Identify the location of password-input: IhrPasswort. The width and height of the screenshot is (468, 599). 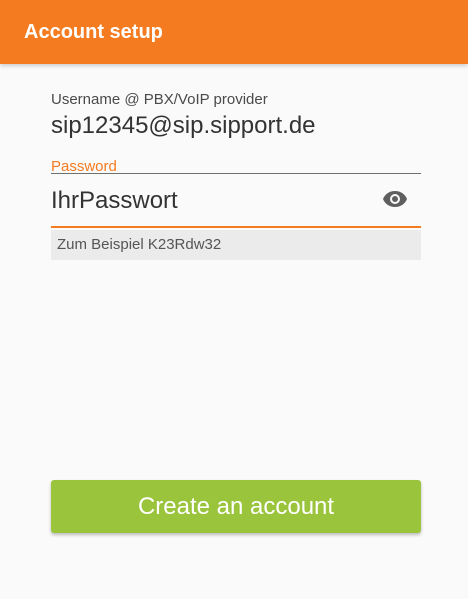
(236, 201).